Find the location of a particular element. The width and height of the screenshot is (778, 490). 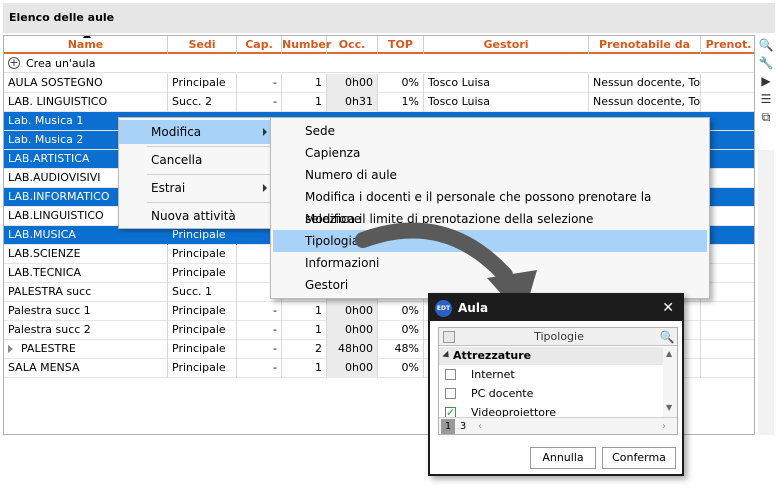

menu-item-nuova-attivita: Nuova attività is located at coordinates (196, 216).